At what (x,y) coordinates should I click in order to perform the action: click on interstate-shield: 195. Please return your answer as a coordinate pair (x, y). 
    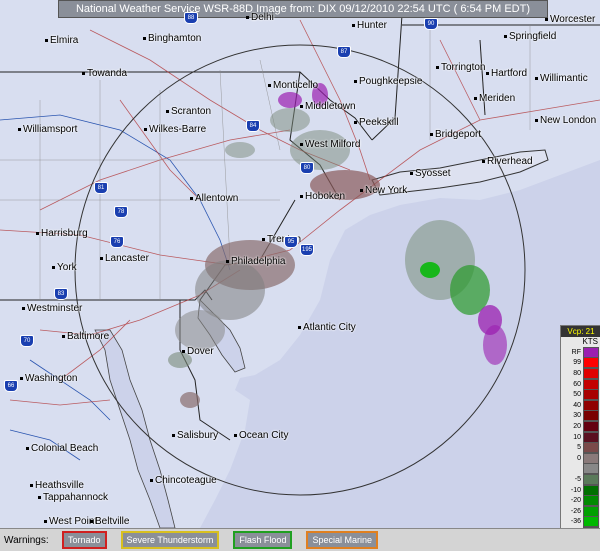
    Looking at the image, I should click on (307, 250).